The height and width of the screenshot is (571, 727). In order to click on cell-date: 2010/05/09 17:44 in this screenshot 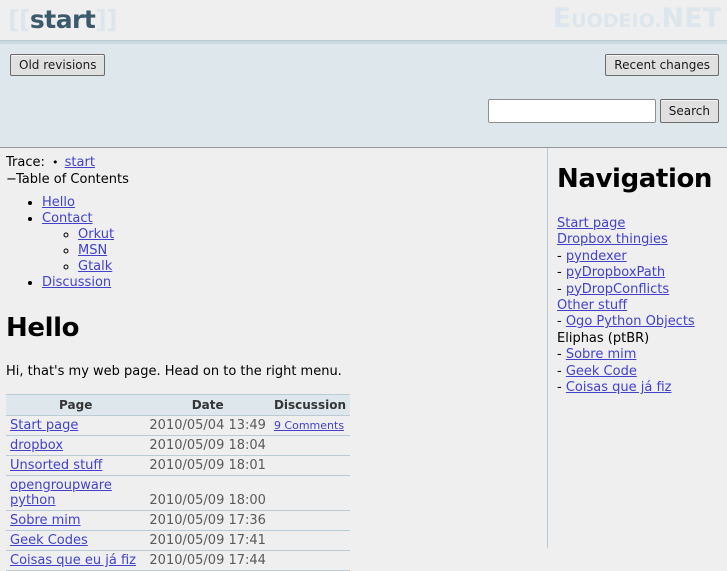, I will do `click(207, 560)`.